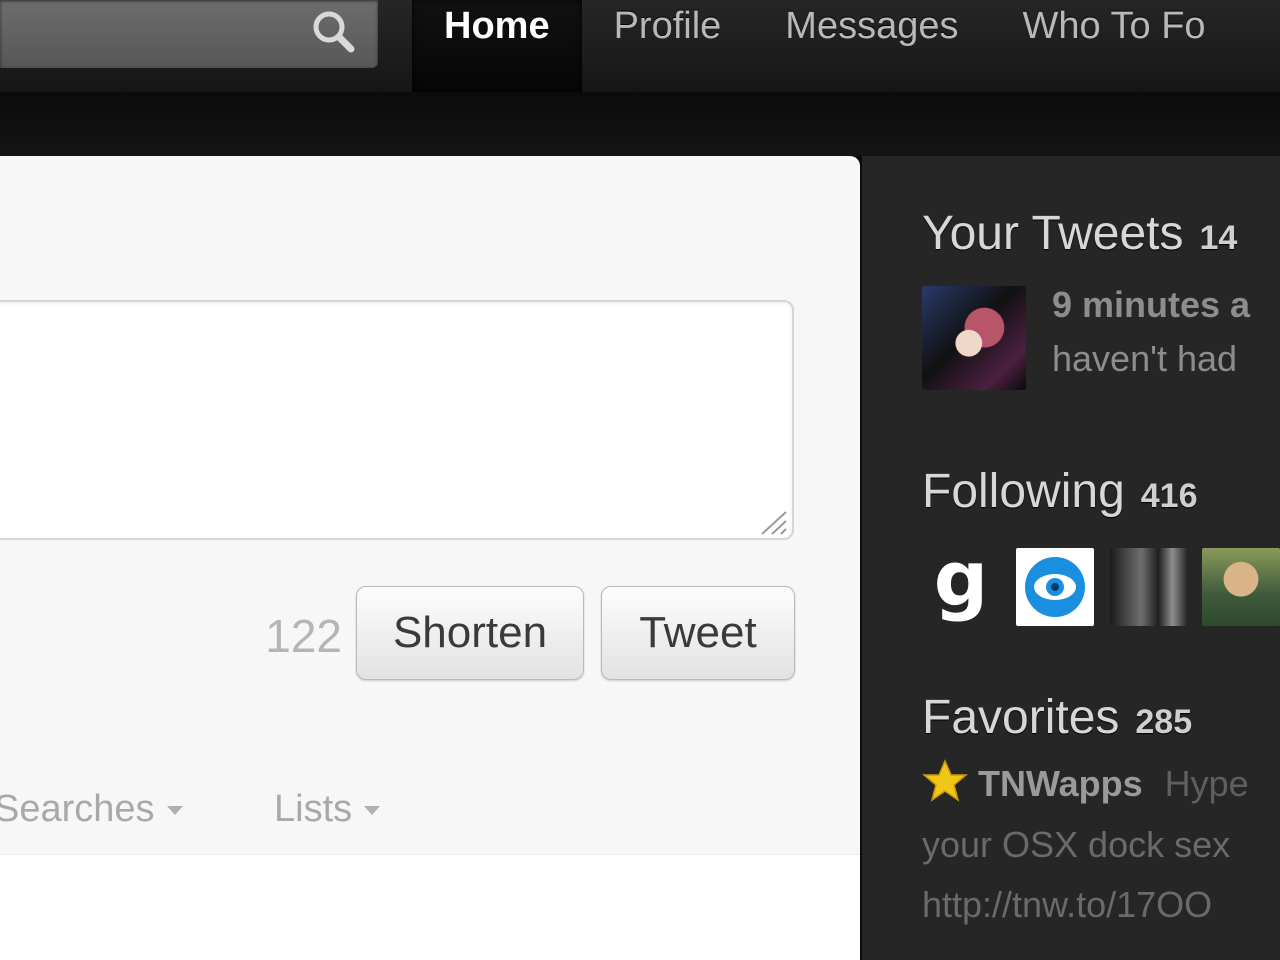 Image resolution: width=1280 pixels, height=960 pixels. Describe the element at coordinates (1149, 587) in the screenshot. I see `photo-avatar` at that location.